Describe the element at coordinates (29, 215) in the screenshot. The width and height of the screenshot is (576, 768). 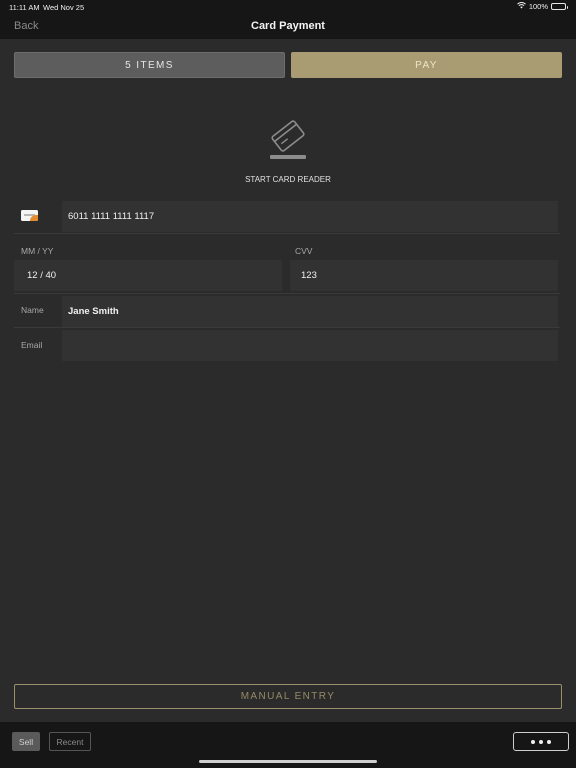
I see `card-brand-icon` at that location.